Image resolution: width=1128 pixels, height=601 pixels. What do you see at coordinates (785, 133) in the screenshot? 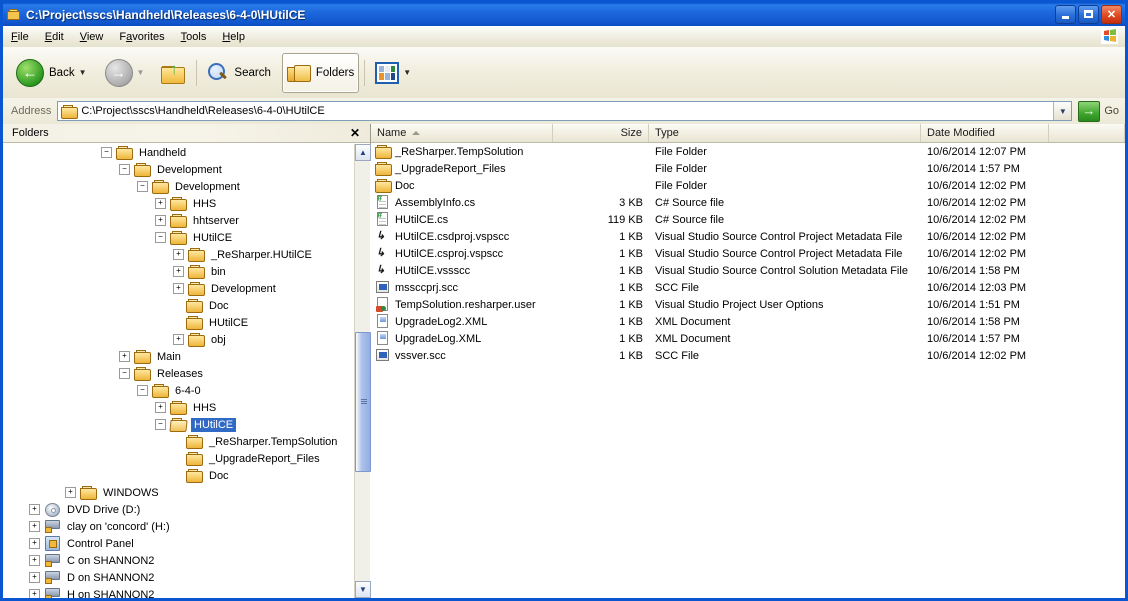
I see `column-header-type: Type` at bounding box center [785, 133].